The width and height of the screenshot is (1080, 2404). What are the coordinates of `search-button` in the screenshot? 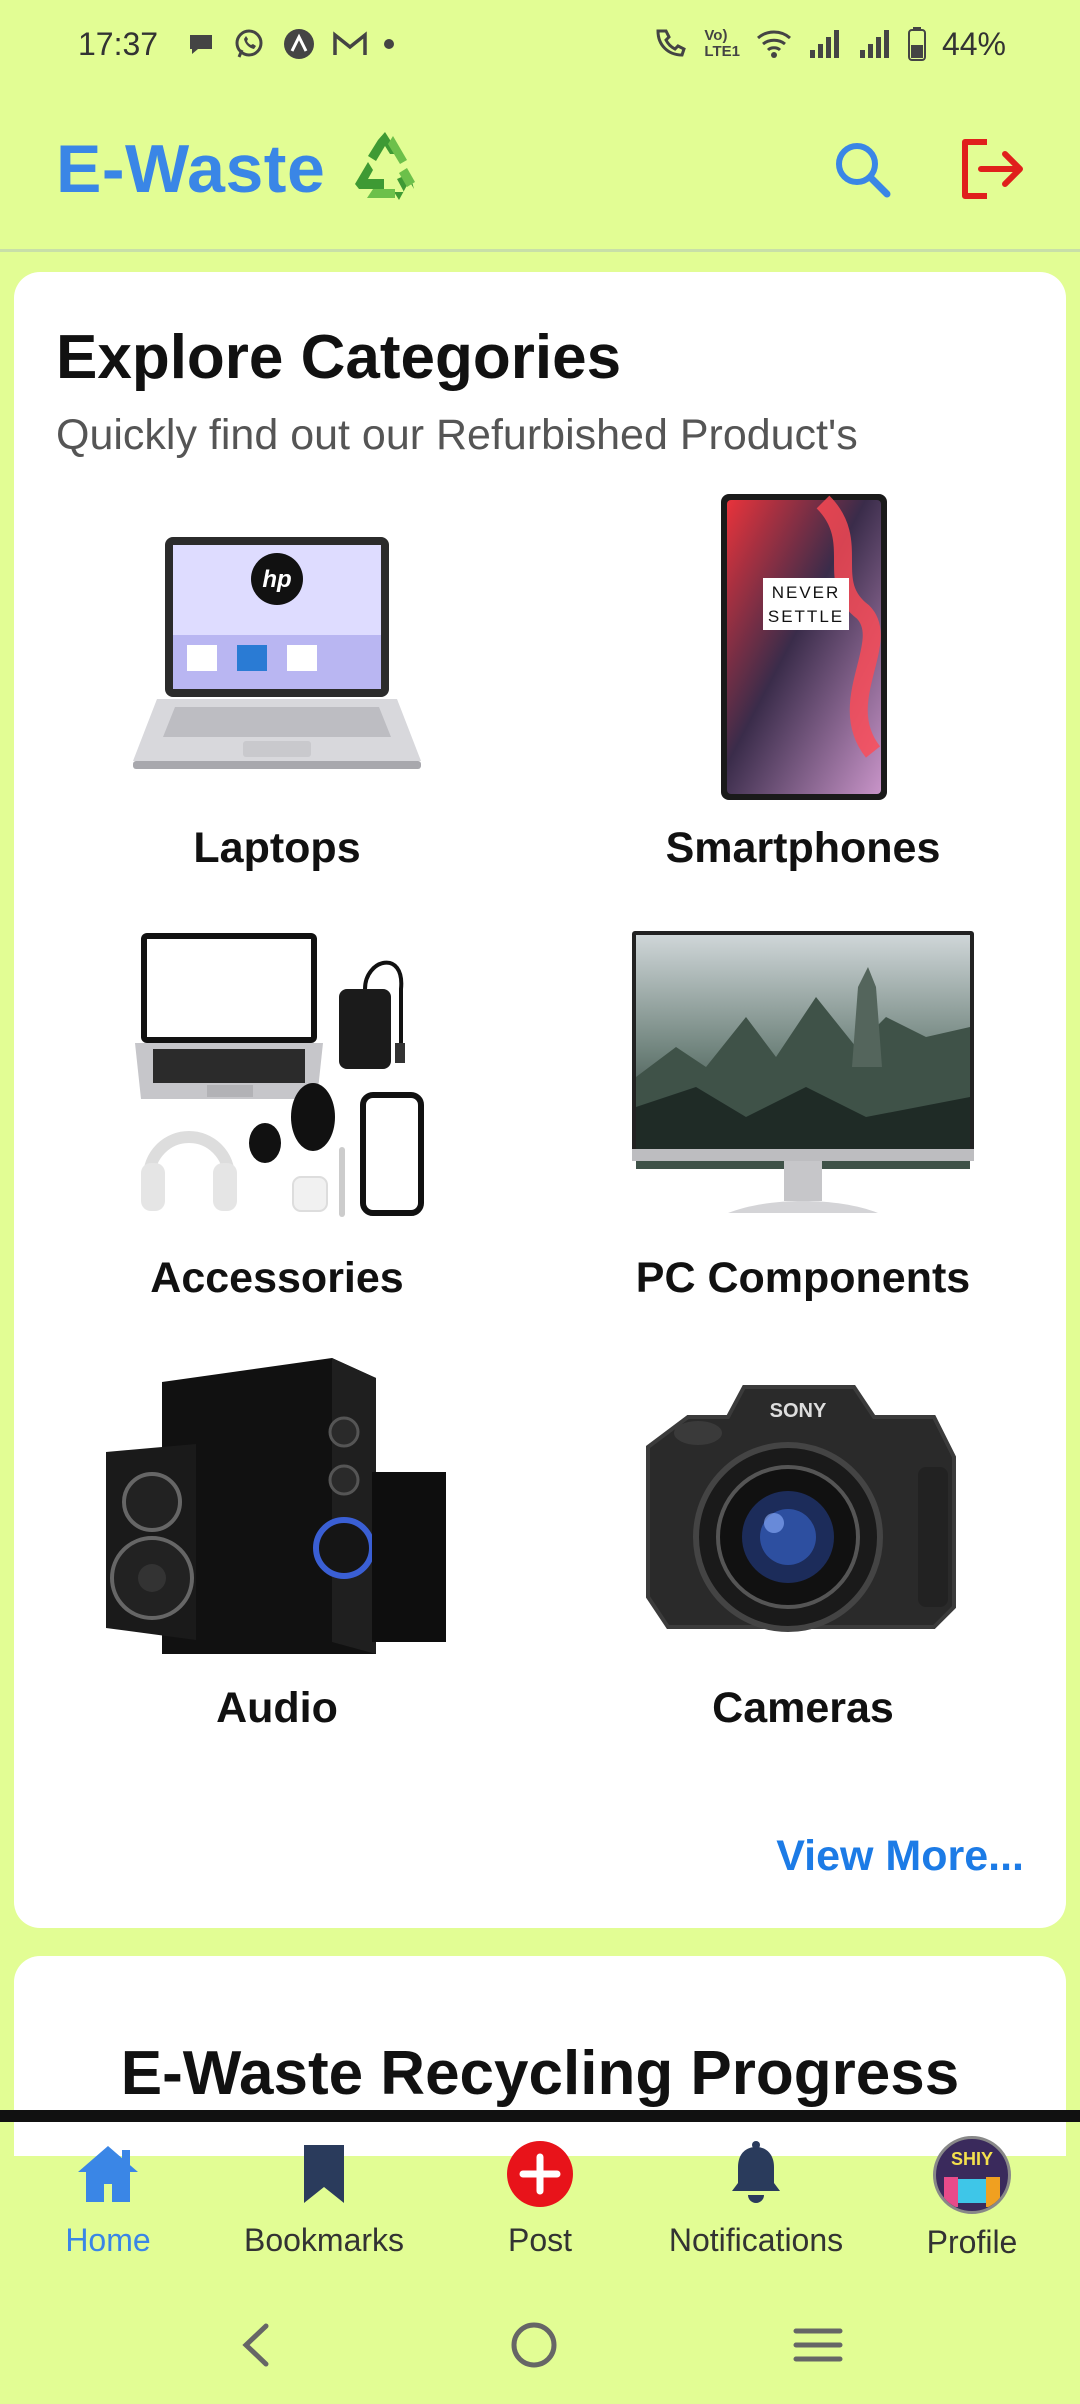 It's located at (862, 169).